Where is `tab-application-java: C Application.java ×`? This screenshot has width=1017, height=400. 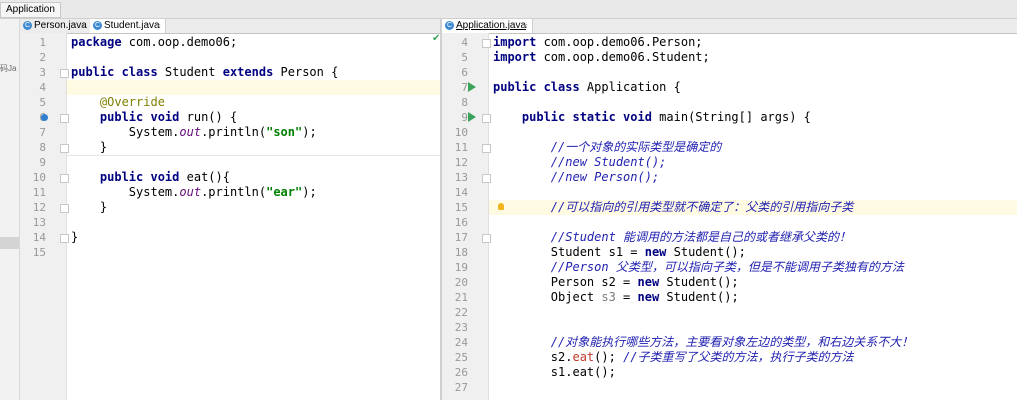
tab-application-java: C Application.java × is located at coordinates (487, 26).